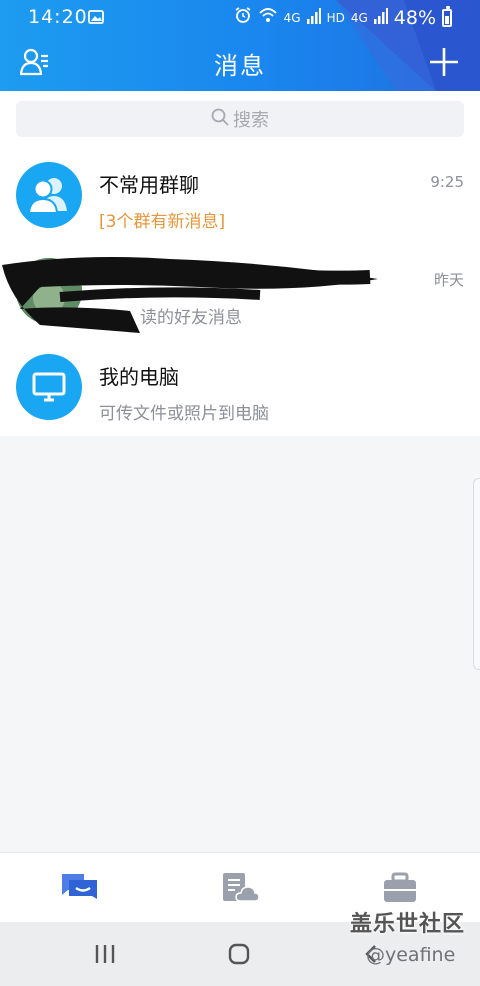 The width and height of the screenshot is (480, 986). Describe the element at coordinates (149, 185) in the screenshot. I see `conversation-name: 不常用群聊` at that location.